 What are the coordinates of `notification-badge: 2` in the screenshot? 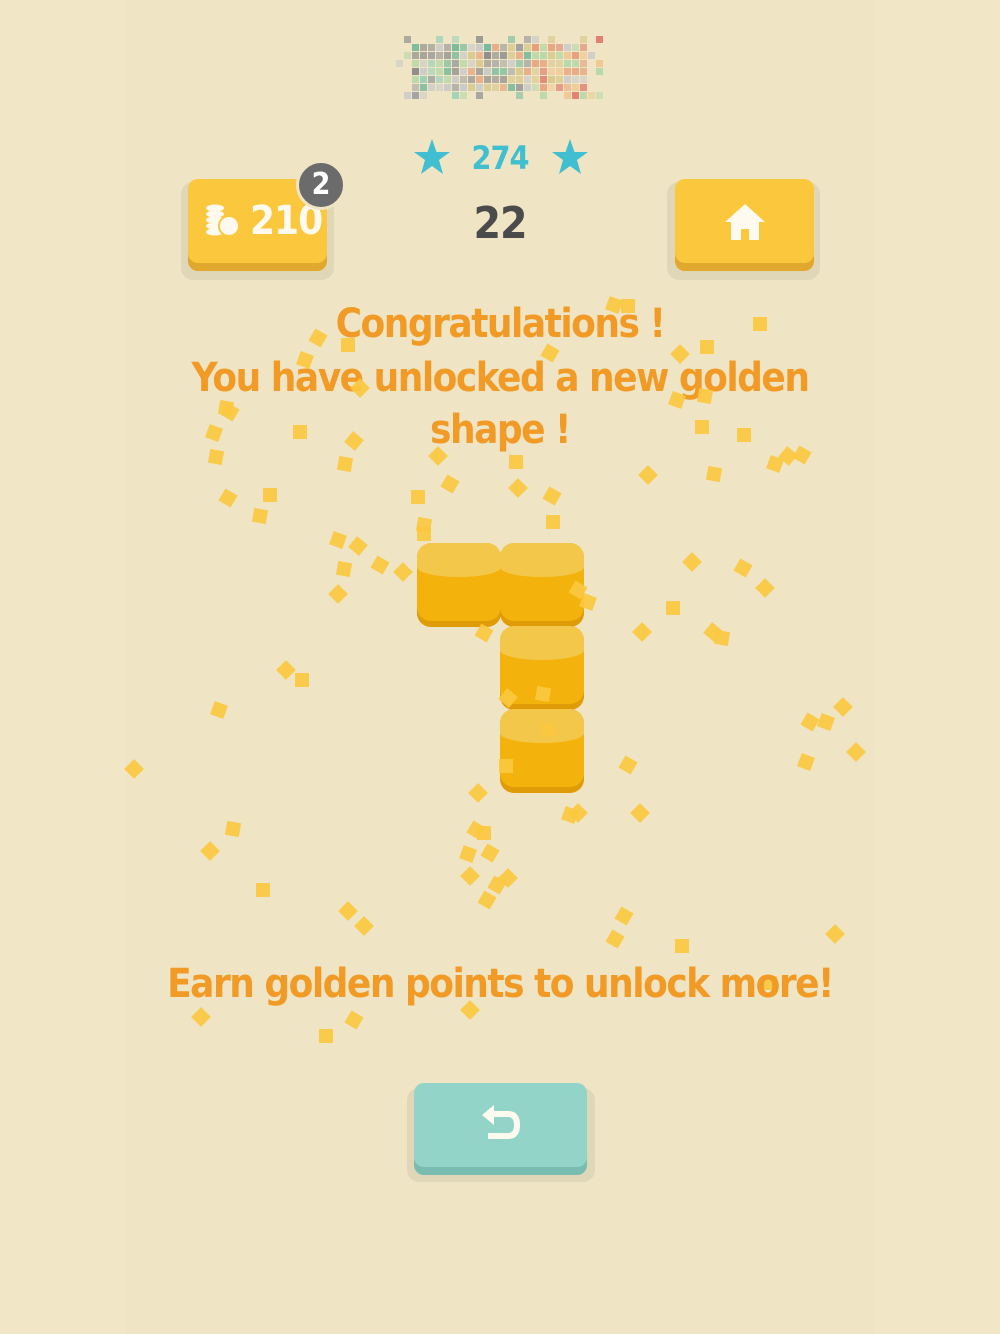 It's located at (321, 185).